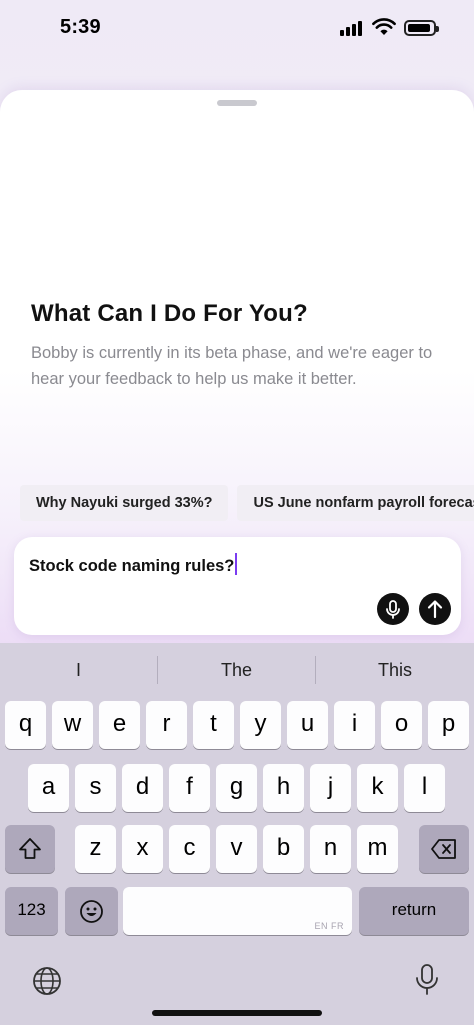  I want to click on message-composer: Stock code naming rules?, so click(237, 586).